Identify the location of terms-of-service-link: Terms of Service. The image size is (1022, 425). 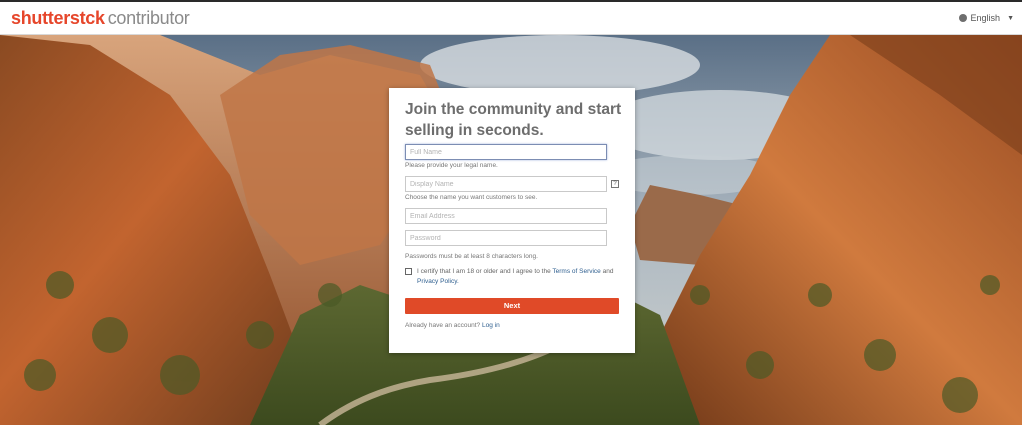
(576, 271).